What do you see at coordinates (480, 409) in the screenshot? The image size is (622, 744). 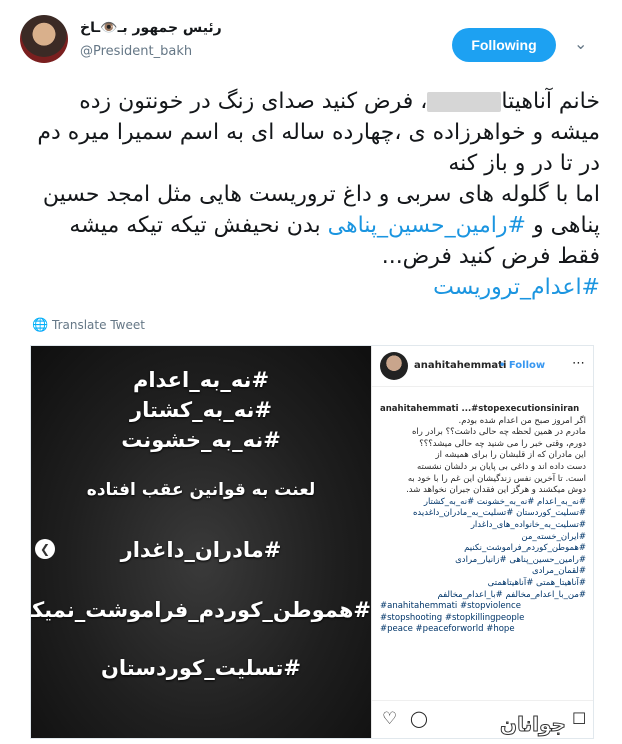 I see `caption-head: anahitahemmati ...#stopexecutionsiniran` at bounding box center [480, 409].